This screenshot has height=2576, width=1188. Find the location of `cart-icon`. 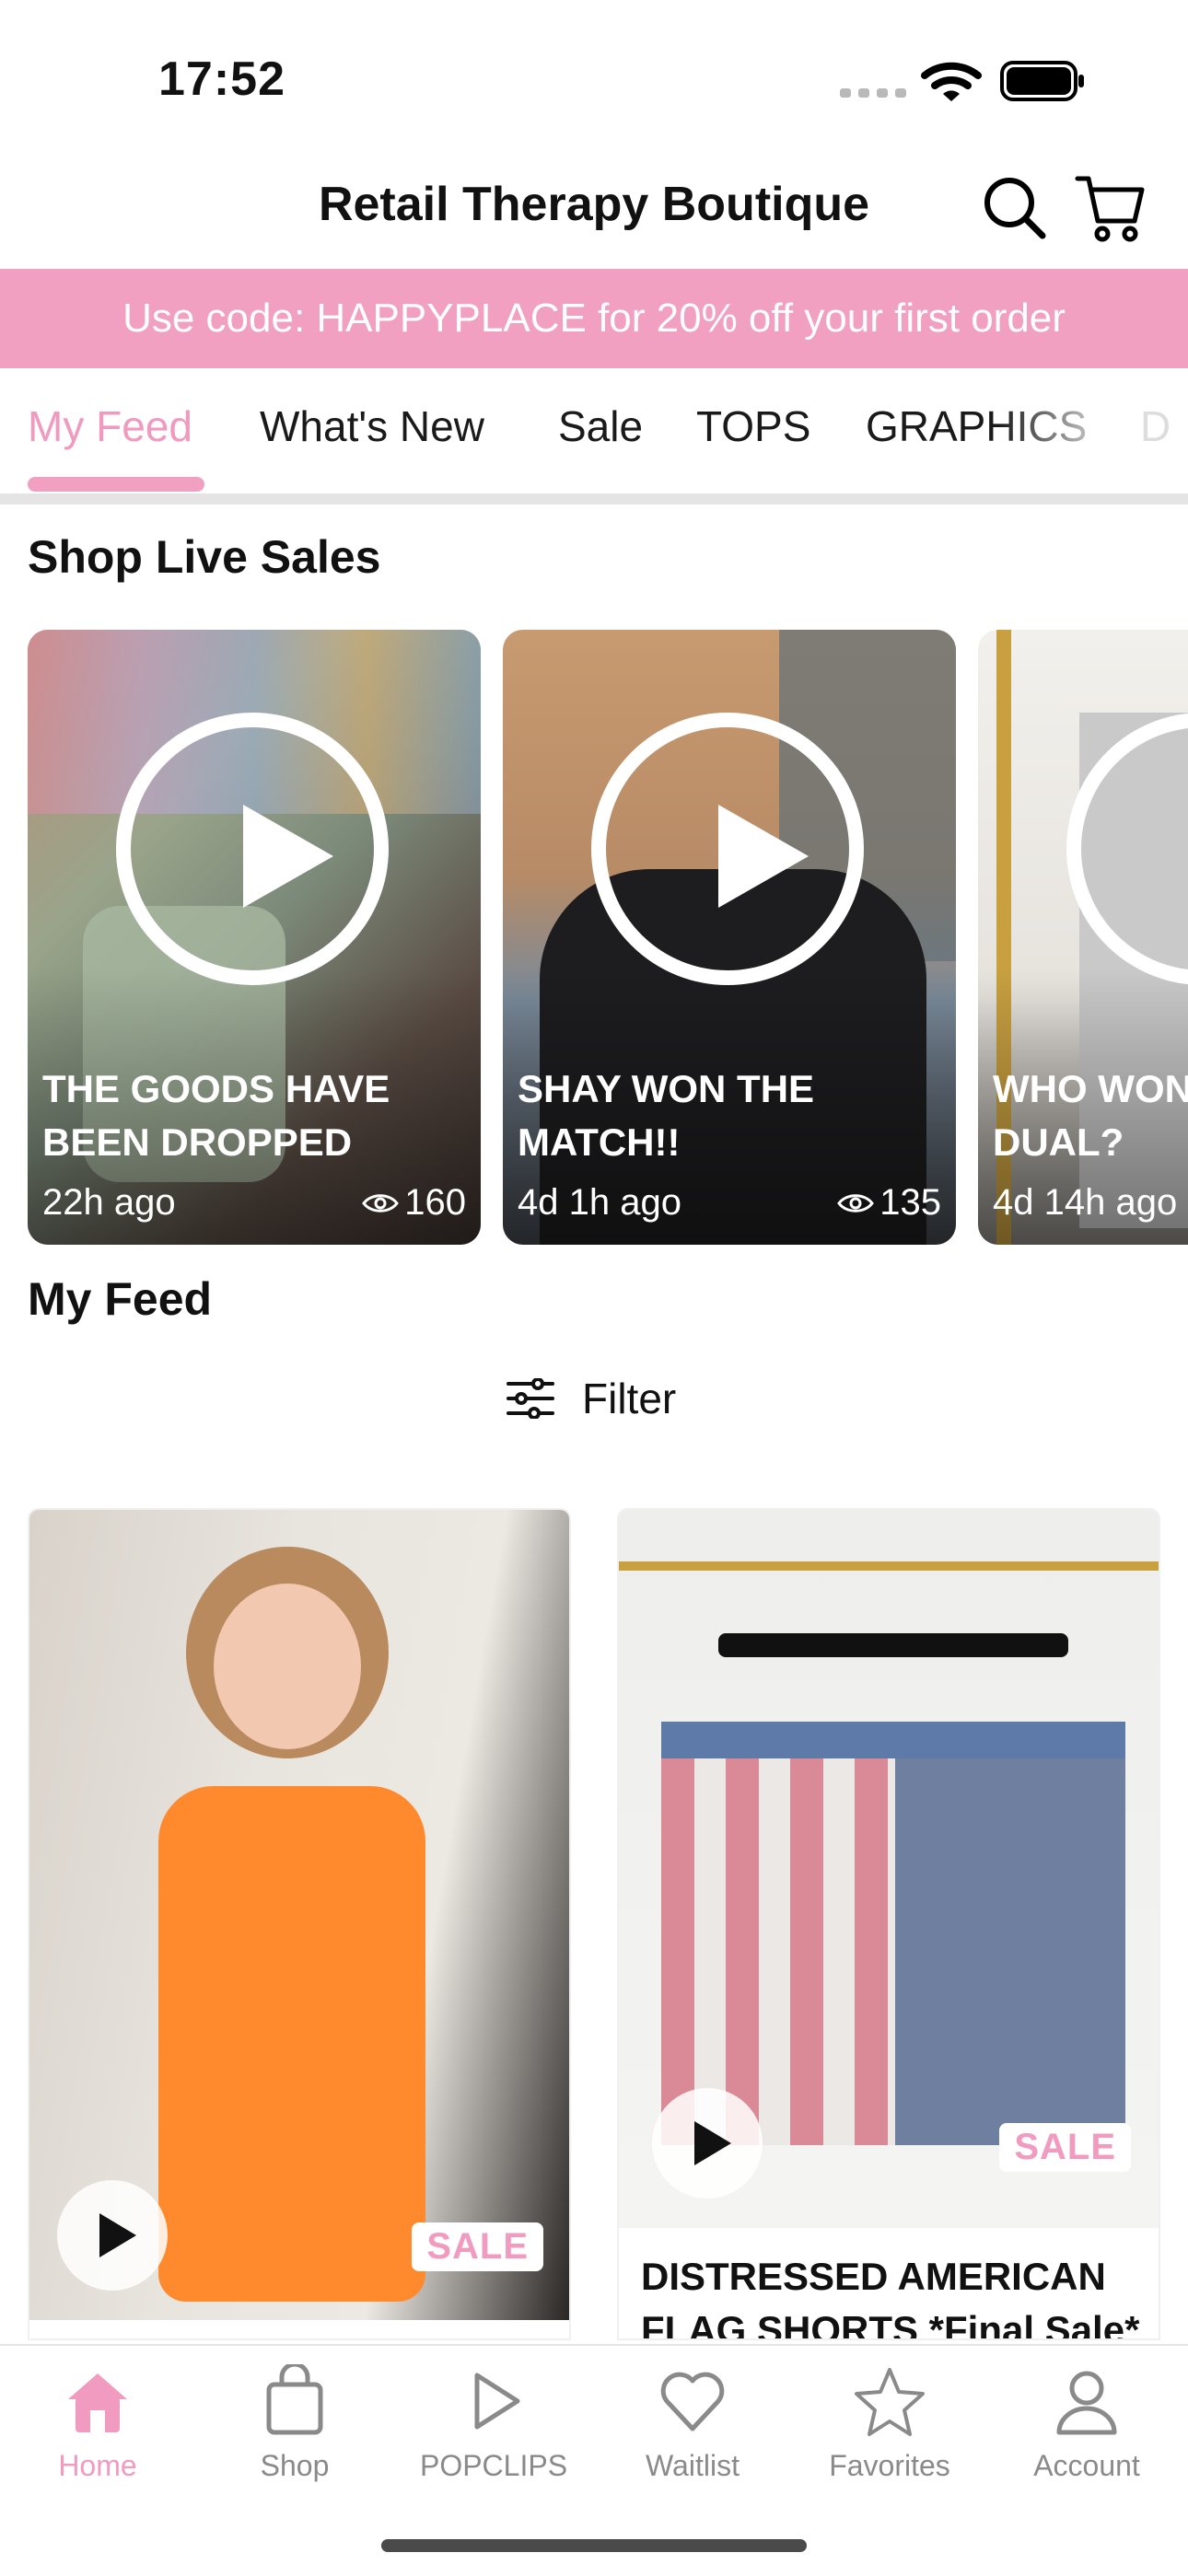

cart-icon is located at coordinates (1110, 208).